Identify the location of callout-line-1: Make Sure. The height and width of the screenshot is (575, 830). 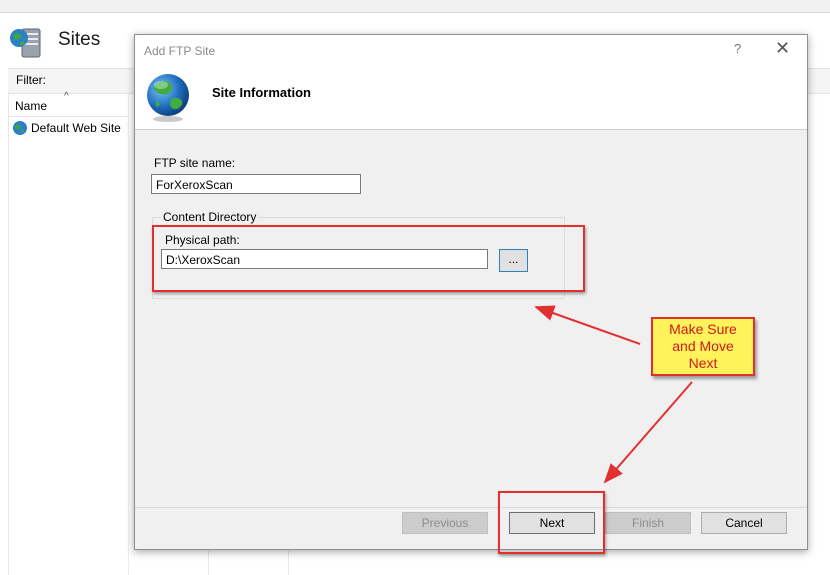
(703, 329).